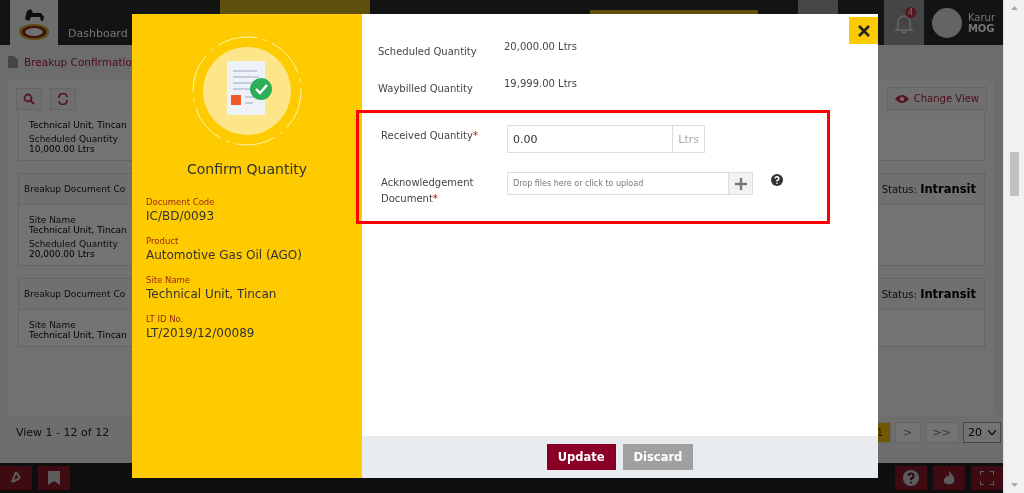 The height and width of the screenshot is (493, 1024). What do you see at coordinates (426, 88) in the screenshot?
I see `field-label: Waybilled Quantity` at bounding box center [426, 88].